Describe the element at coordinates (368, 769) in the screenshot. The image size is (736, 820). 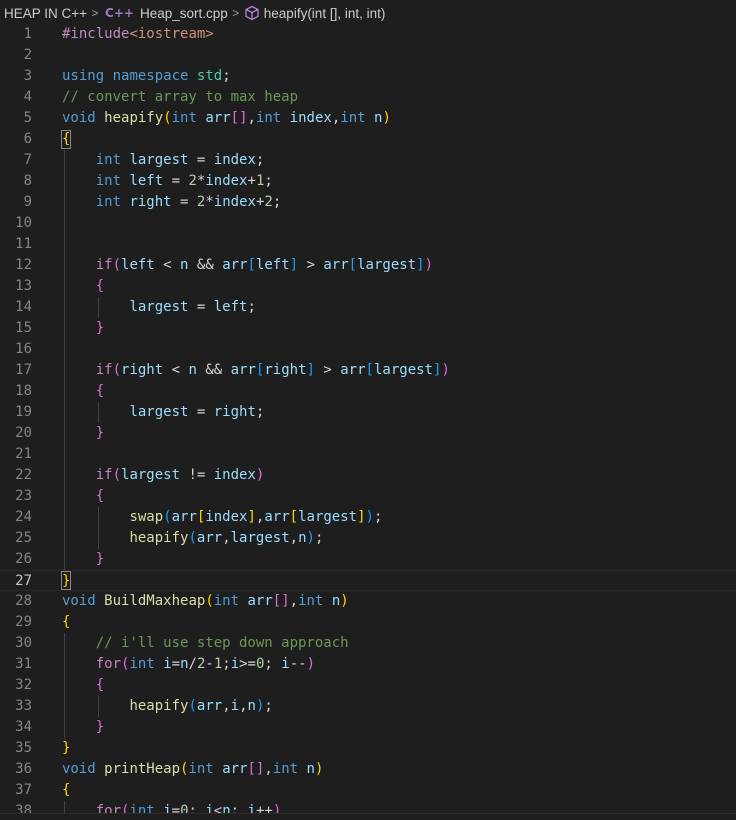
I see `code-line: 36 void printHeap(int arr[],int n)` at that location.